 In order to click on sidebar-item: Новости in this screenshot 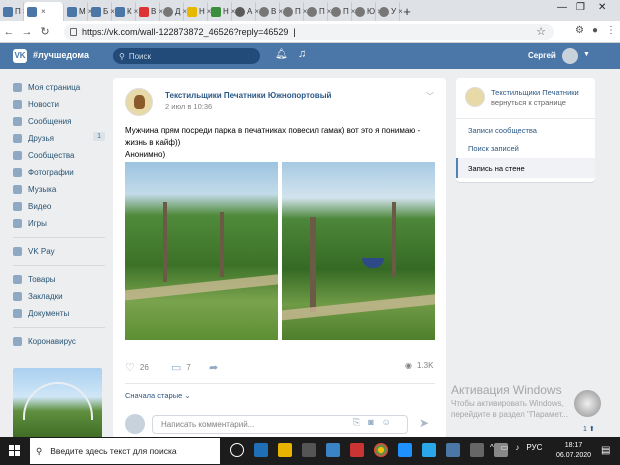, I will do `click(59, 104)`.